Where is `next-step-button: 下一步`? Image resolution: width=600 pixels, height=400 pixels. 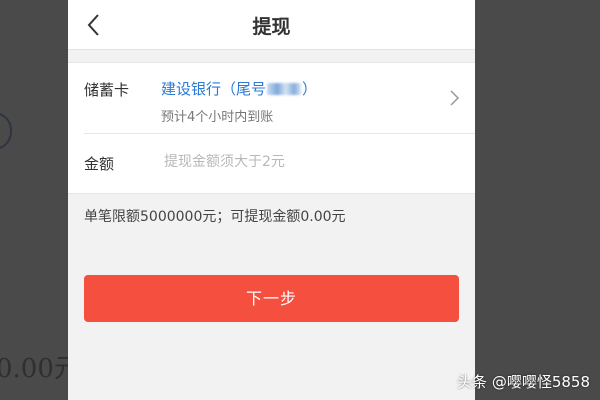
next-step-button: 下一步 is located at coordinates (271, 298).